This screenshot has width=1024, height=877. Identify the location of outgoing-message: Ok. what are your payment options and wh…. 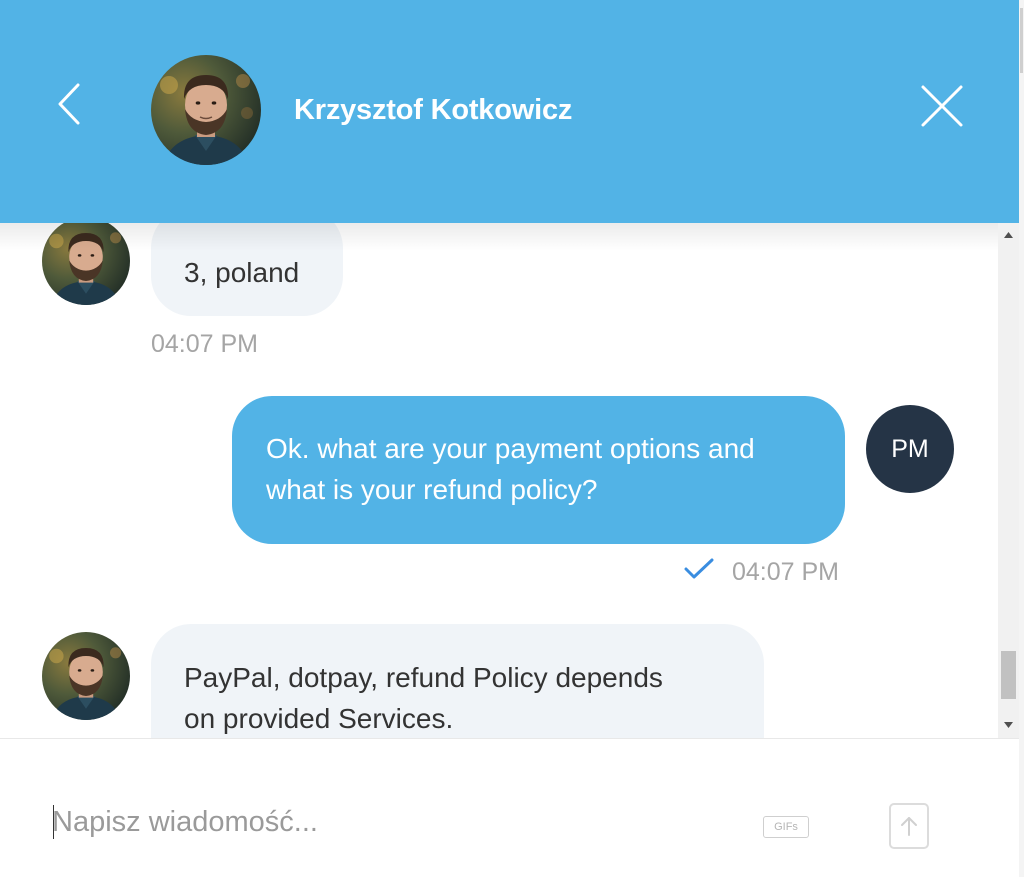
(538, 470).